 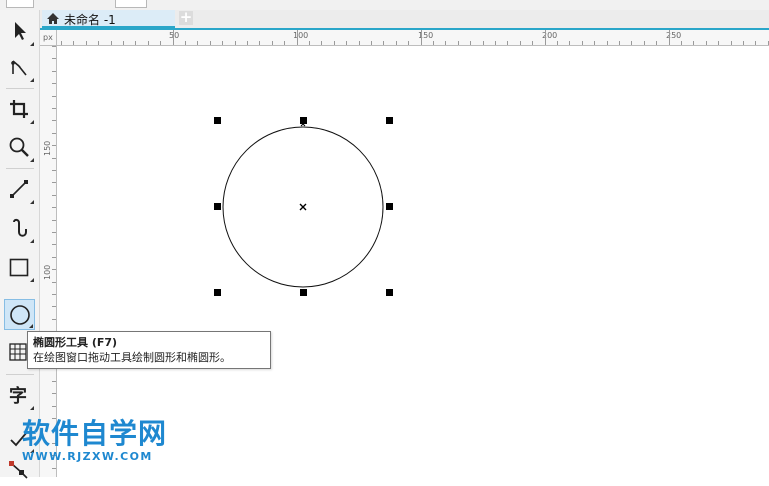 I want to click on ruler-unit-label: px, so click(x=48, y=37).